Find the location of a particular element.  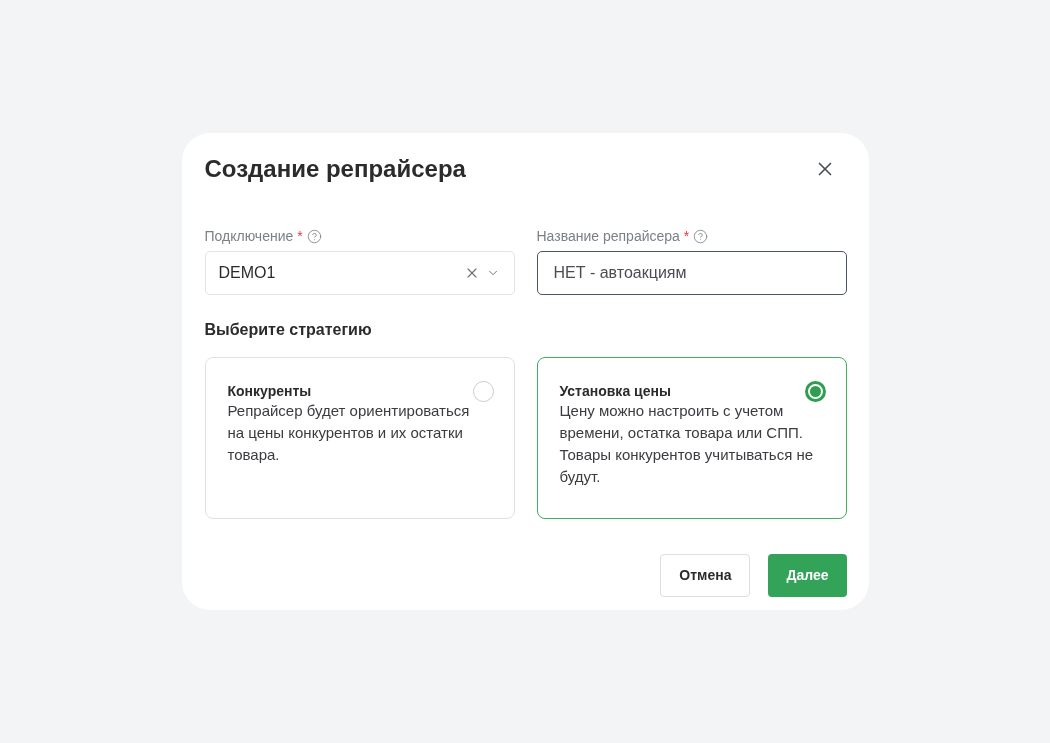

input-field: НЕТ - автоакциям is located at coordinates (691, 273).